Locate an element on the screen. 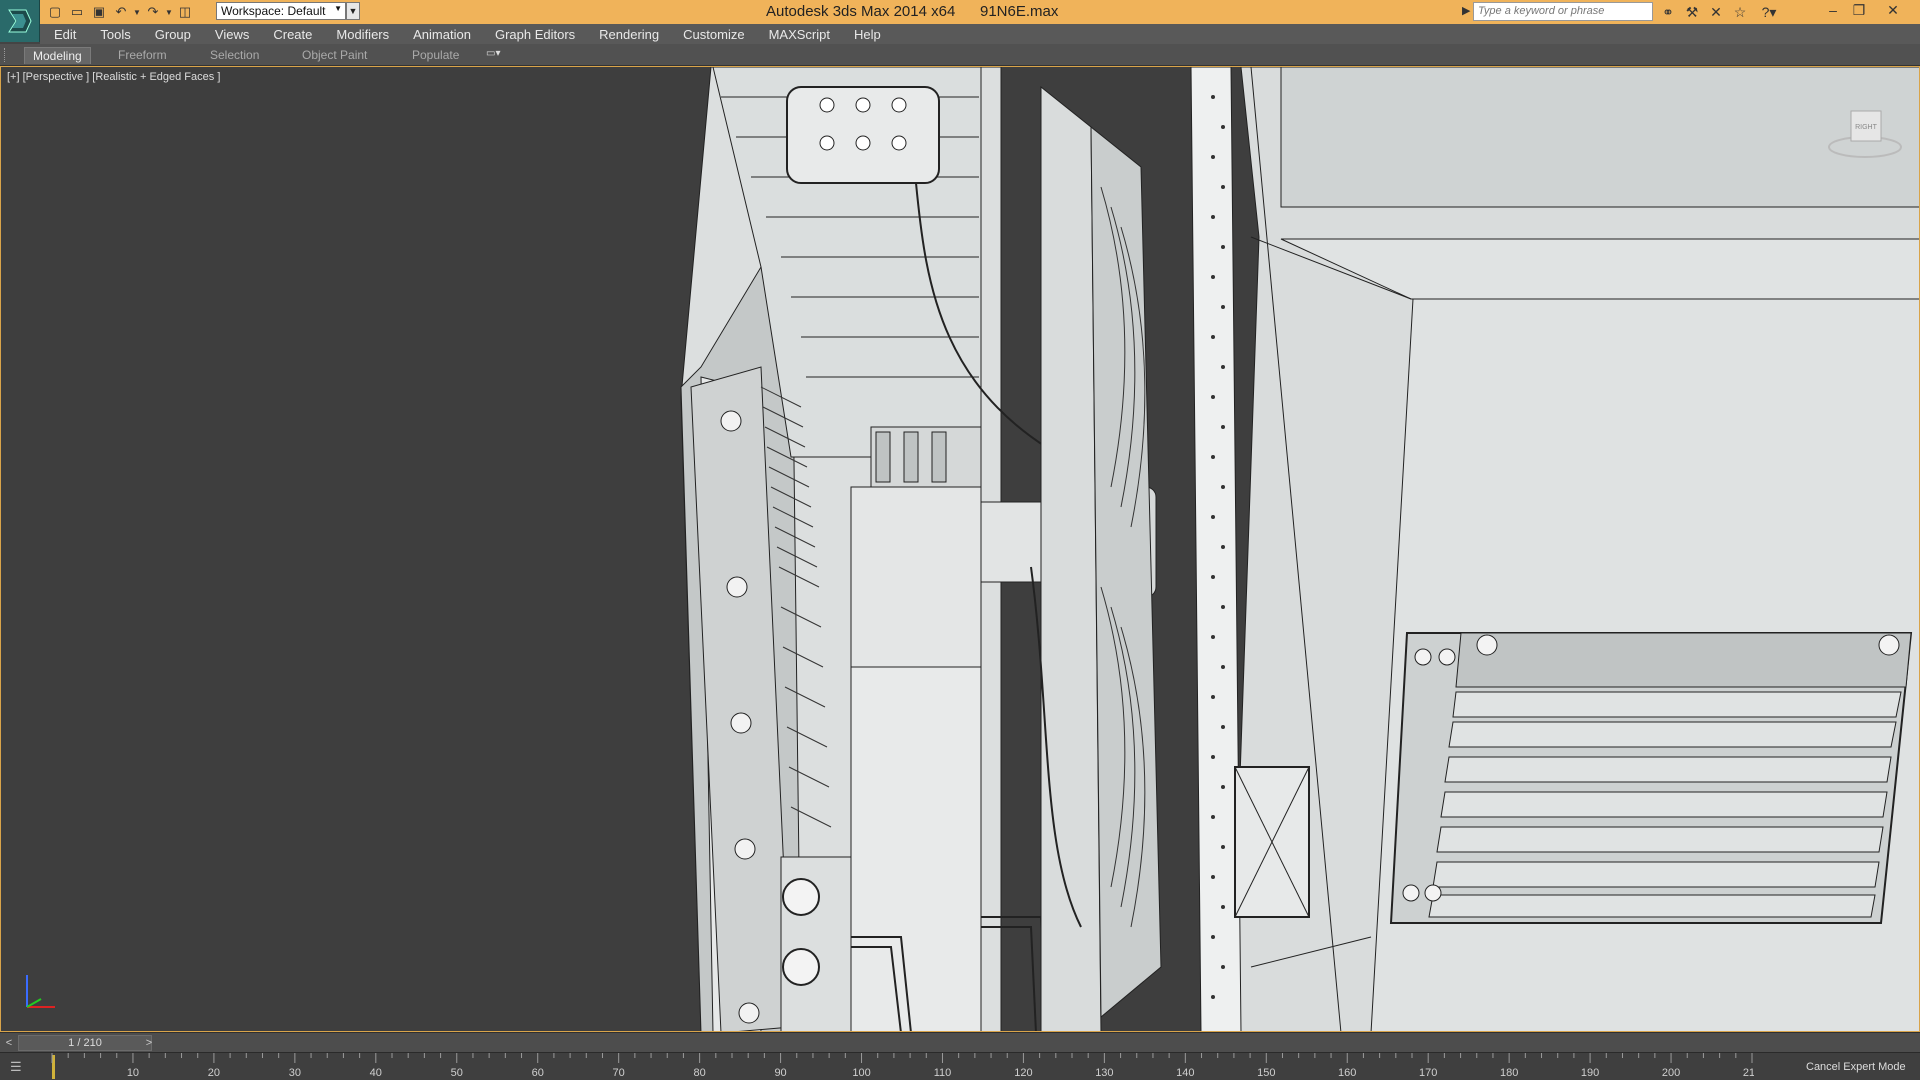  ruler-tick-label: 200 is located at coordinates (1671, 1073).